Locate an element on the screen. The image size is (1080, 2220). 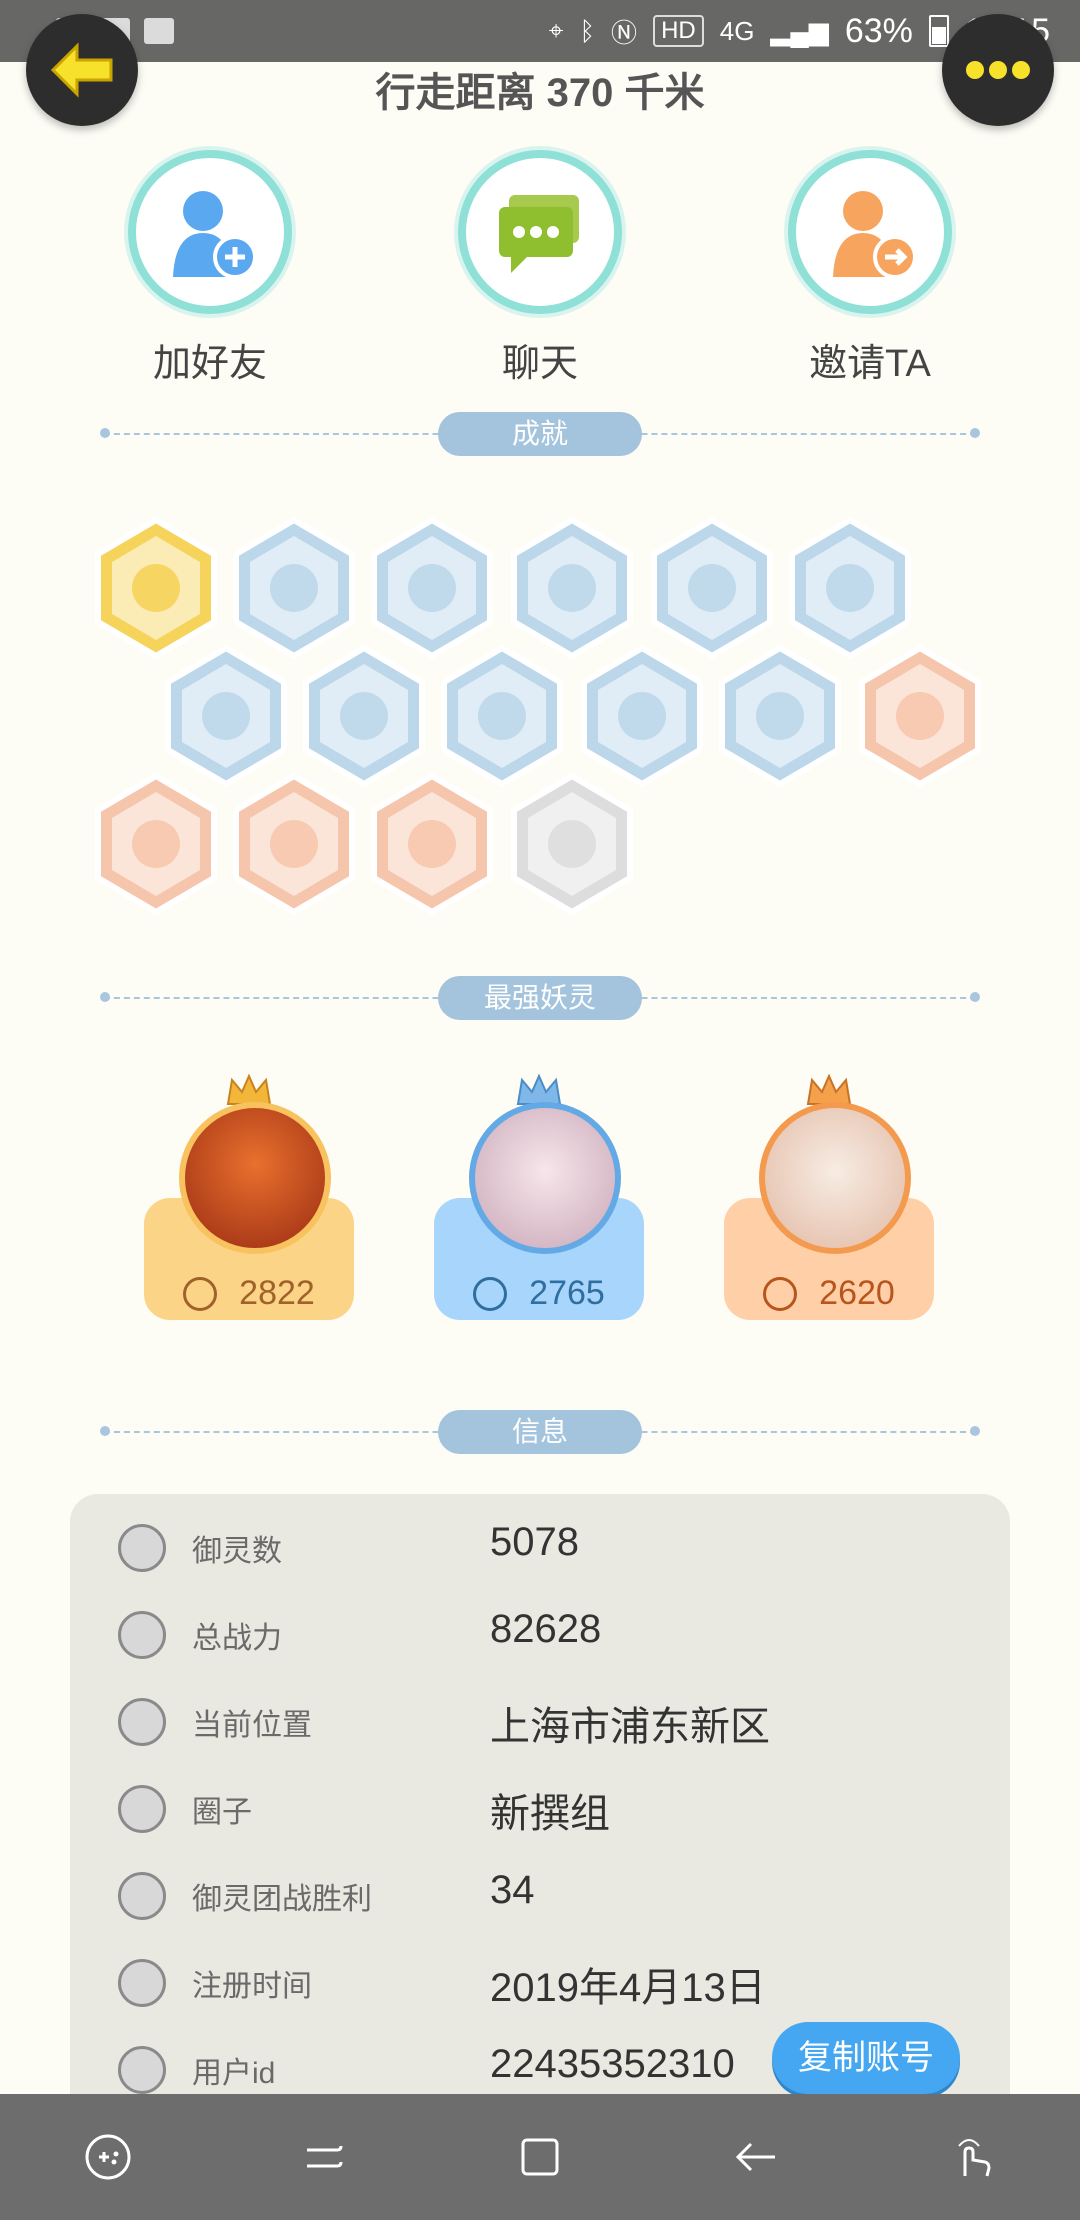
info-key: 御灵数 is located at coordinates (237, 1551).